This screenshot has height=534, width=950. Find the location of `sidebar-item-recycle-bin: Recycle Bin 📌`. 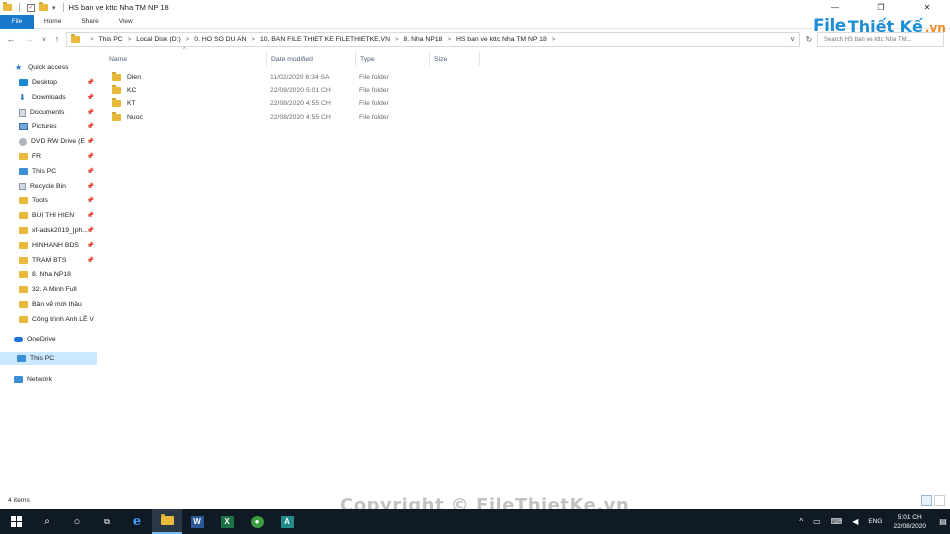

sidebar-item-recycle-bin: Recycle Bin 📌 is located at coordinates (58, 186).